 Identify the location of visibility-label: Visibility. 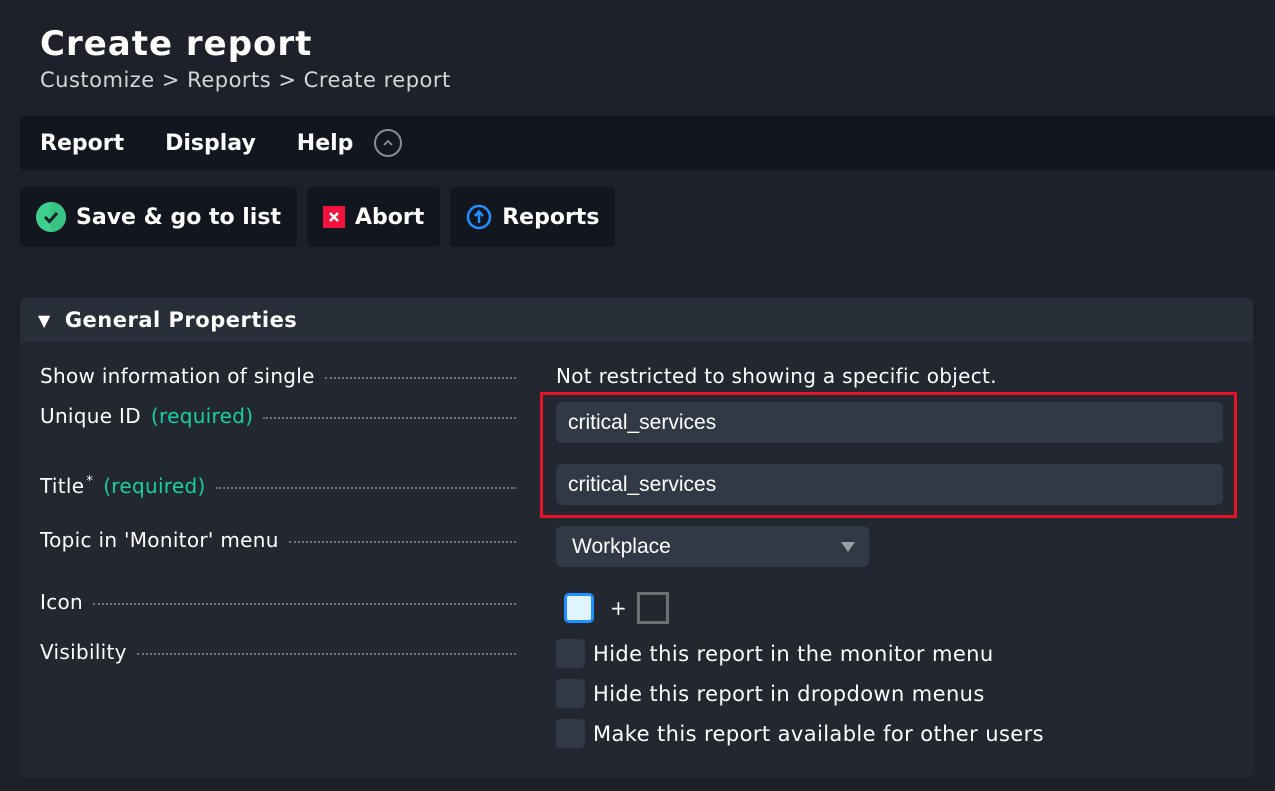
(83, 652).